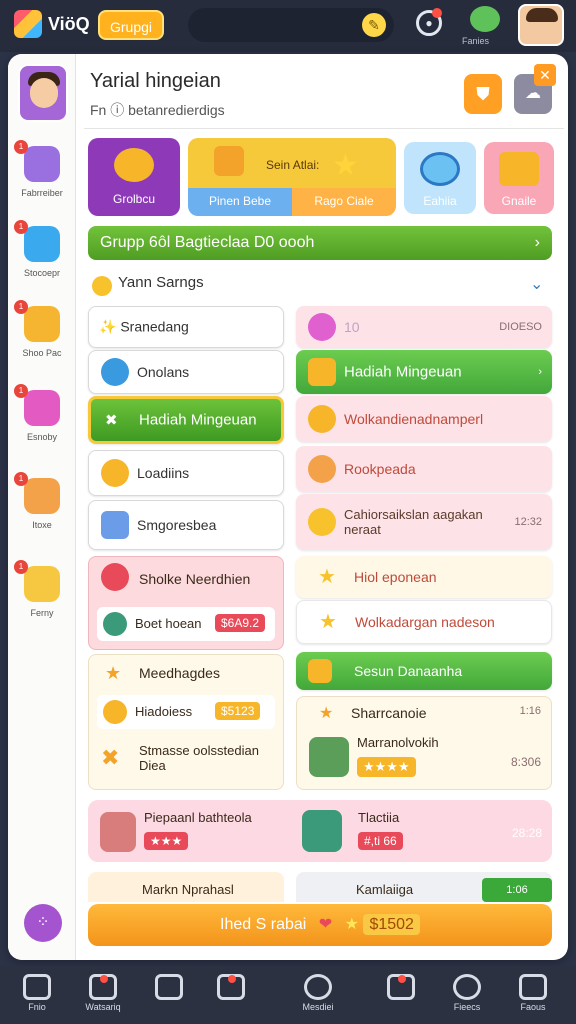 The width and height of the screenshot is (576, 1024). I want to click on gear-icon, so click(134, 165).